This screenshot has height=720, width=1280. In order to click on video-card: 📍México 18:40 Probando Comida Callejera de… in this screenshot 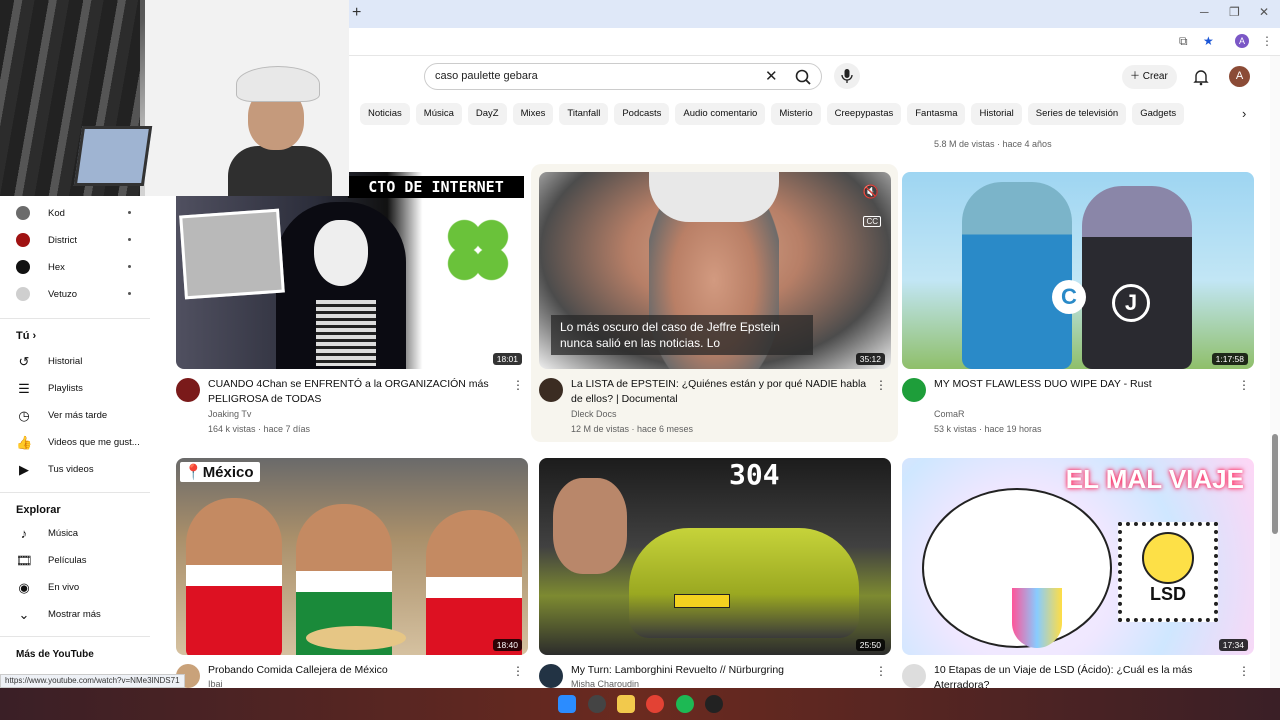, I will do `click(352, 573)`.